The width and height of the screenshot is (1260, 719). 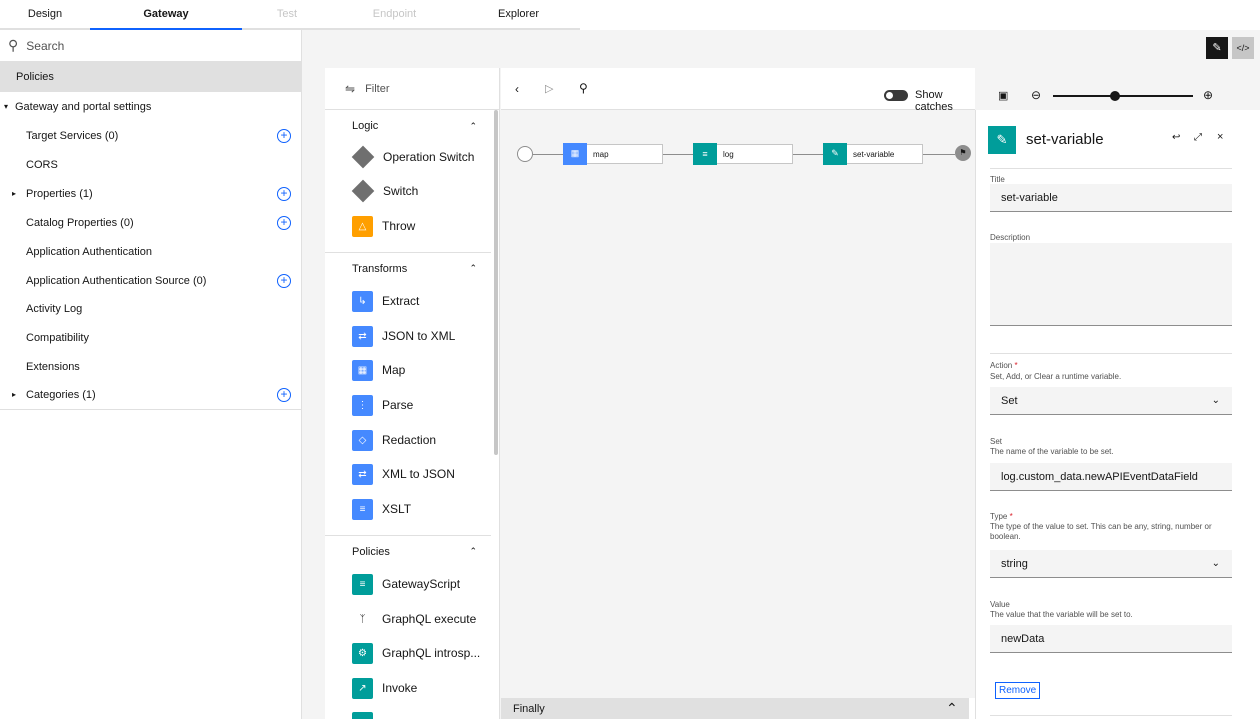 I want to click on sidebar-item-label: Catalog Properties (0), so click(x=80, y=222).